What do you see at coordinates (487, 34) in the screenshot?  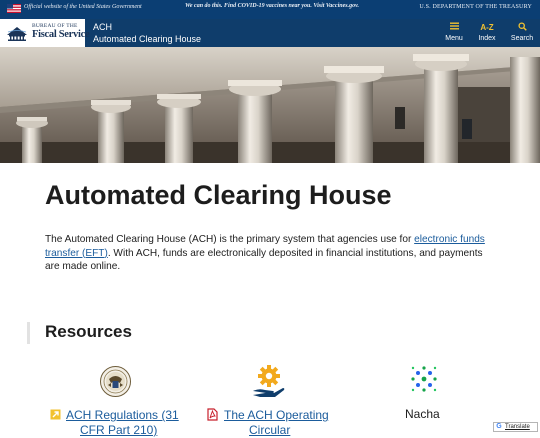 I see `index-button: A-Z Index` at bounding box center [487, 34].